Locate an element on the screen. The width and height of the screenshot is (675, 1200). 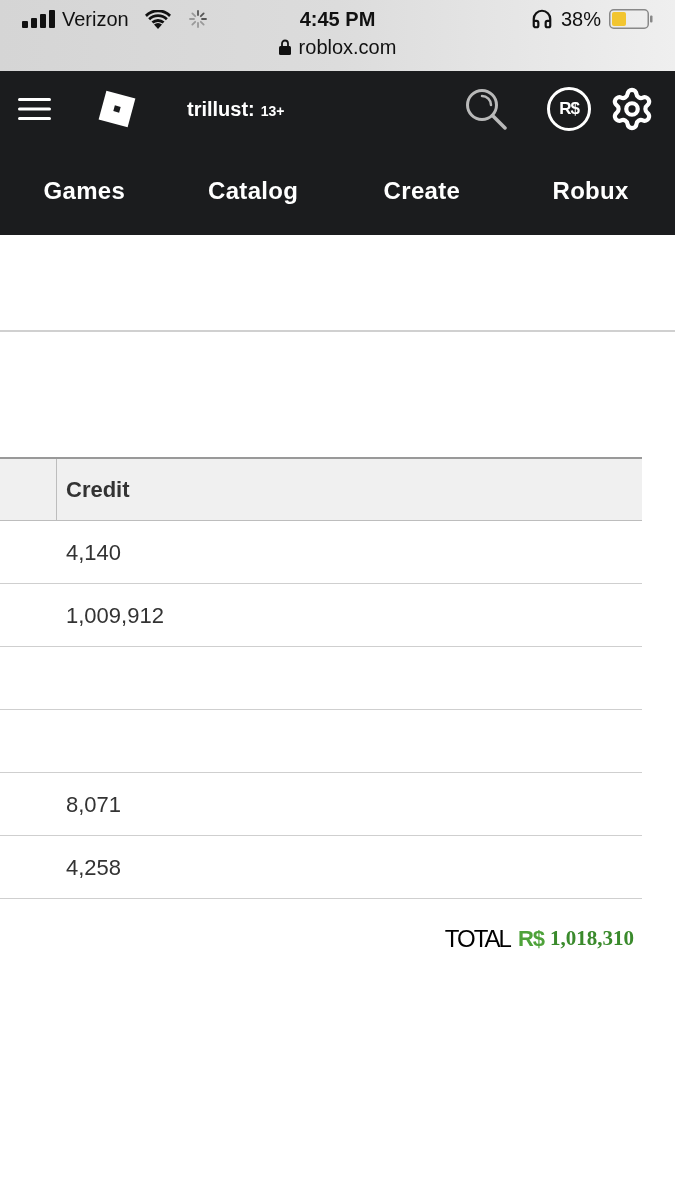
menu-icon is located at coordinates (34, 108).